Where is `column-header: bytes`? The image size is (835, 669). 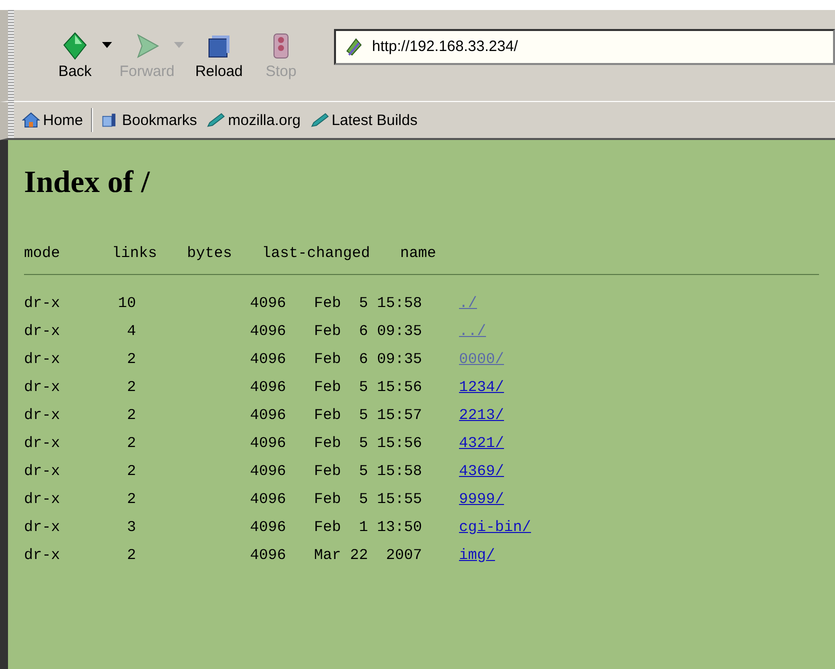
column-header: bytes is located at coordinates (209, 253).